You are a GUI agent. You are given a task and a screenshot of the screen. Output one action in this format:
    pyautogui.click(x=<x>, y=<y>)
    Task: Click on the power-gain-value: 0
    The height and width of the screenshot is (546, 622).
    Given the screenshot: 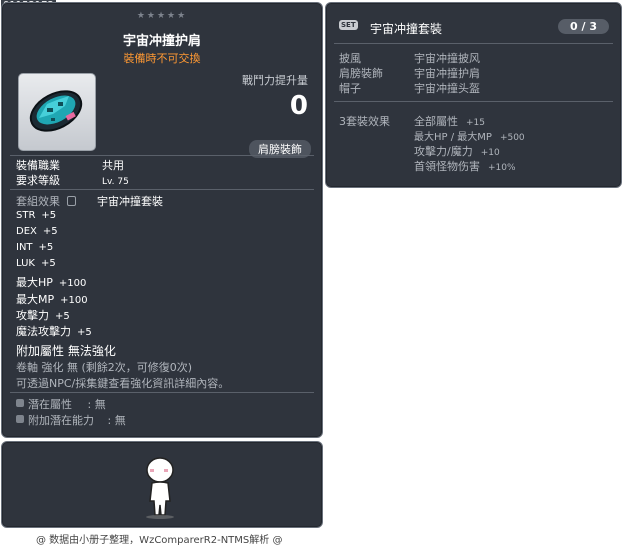 What is the action you would take?
    pyautogui.click(x=298, y=106)
    